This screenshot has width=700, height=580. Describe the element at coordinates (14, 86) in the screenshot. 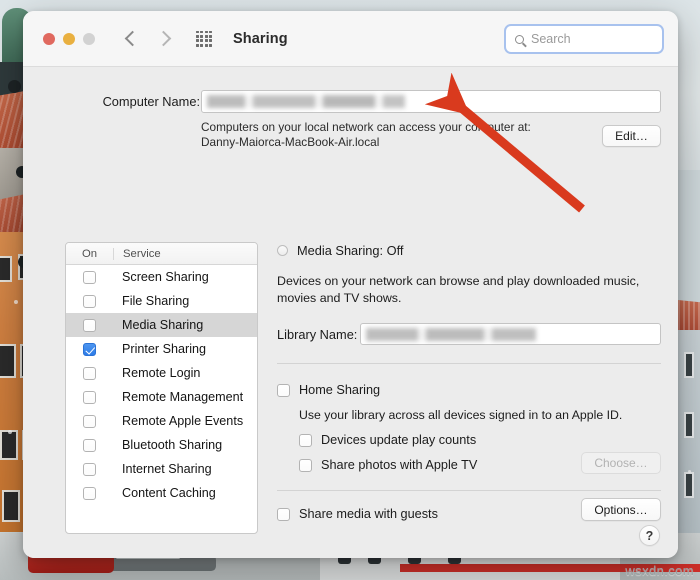

I see `wallpaper-lamp-a` at that location.